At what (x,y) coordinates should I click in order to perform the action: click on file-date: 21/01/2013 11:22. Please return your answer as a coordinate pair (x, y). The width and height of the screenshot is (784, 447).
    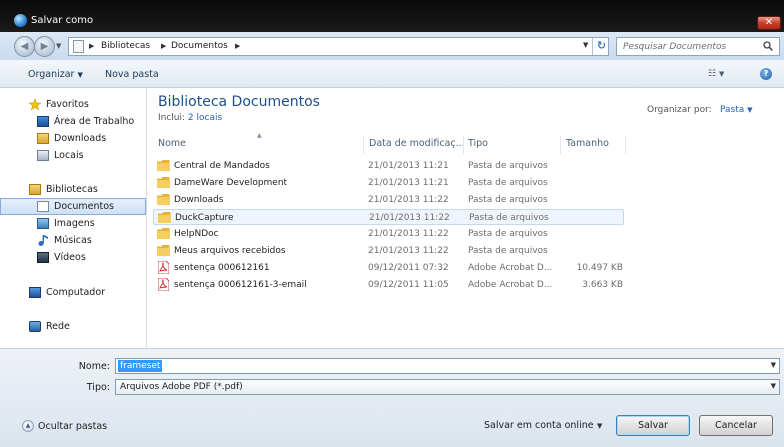
    Looking at the image, I should click on (408, 251).